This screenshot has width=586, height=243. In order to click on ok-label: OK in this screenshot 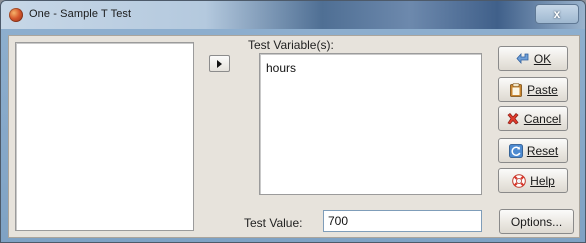, I will do `click(542, 58)`.